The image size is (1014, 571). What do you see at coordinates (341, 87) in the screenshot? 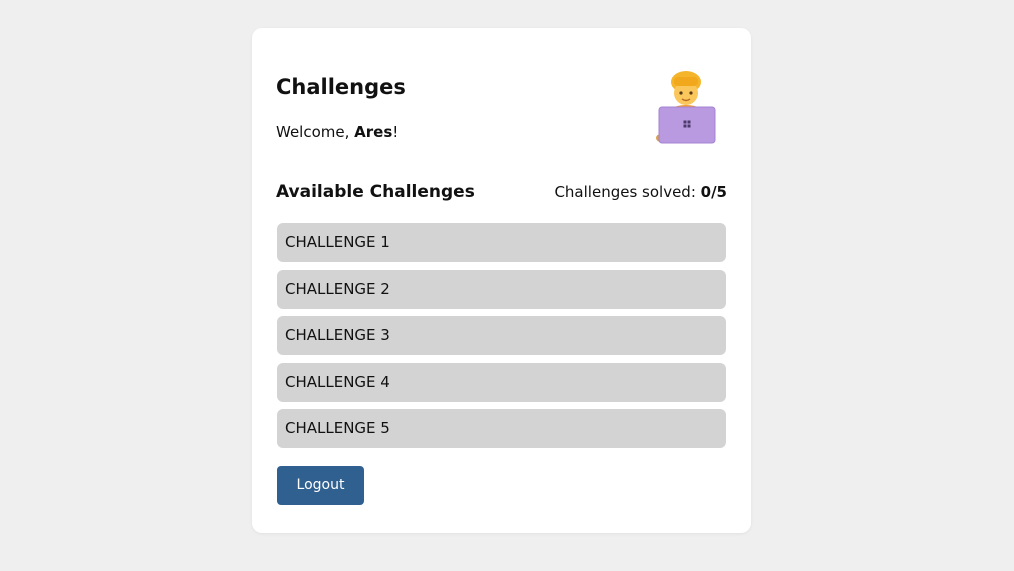
I see `page-title: Challenges` at bounding box center [341, 87].